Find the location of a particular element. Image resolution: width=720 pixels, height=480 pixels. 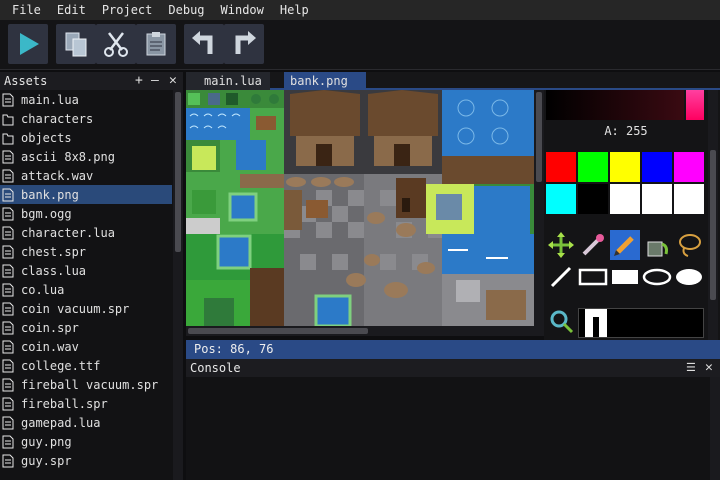

console-scrollbar is located at coordinates (715, 428).